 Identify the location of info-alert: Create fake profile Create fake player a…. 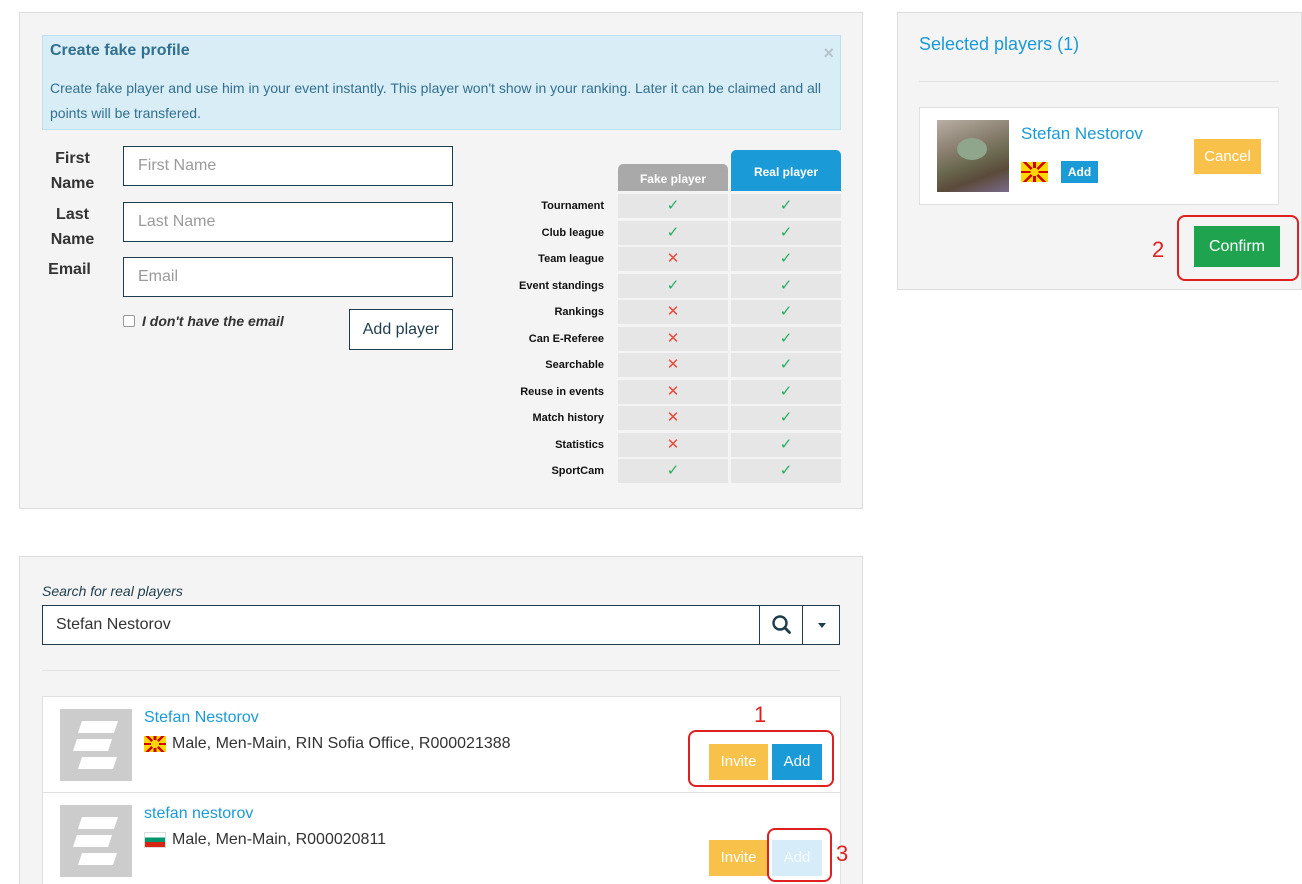
(441, 82).